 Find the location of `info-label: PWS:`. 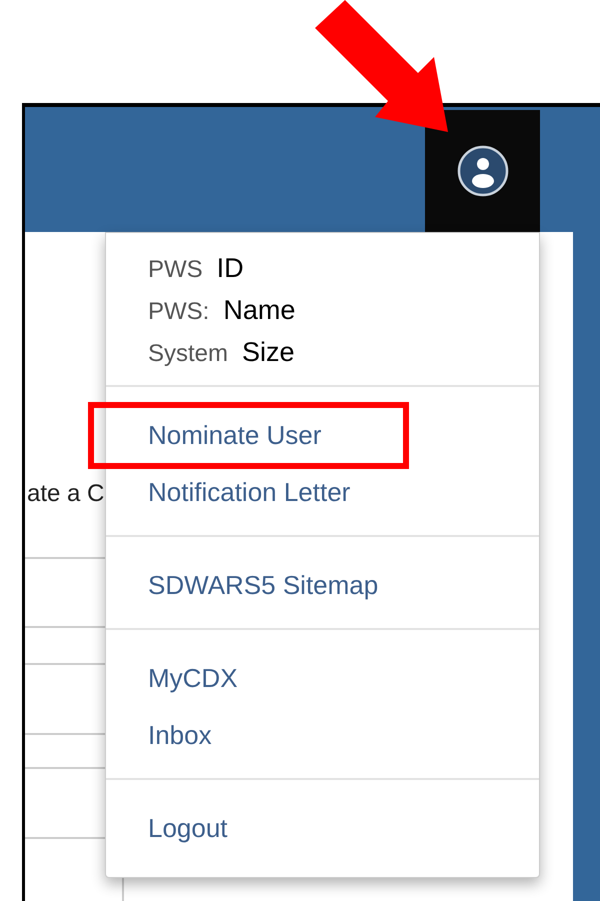

info-label: PWS: is located at coordinates (179, 312).